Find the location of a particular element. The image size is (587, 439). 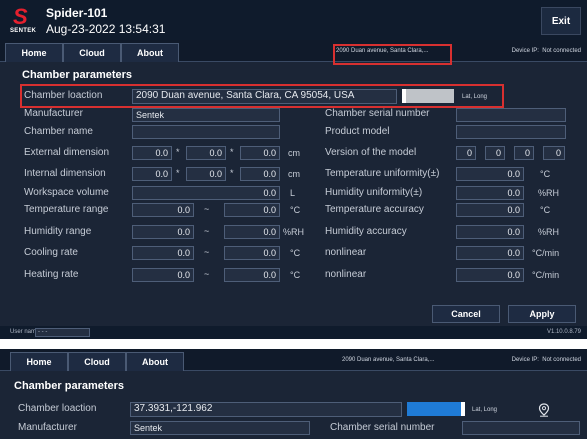

internal-dim-unit: cm is located at coordinates (294, 174).